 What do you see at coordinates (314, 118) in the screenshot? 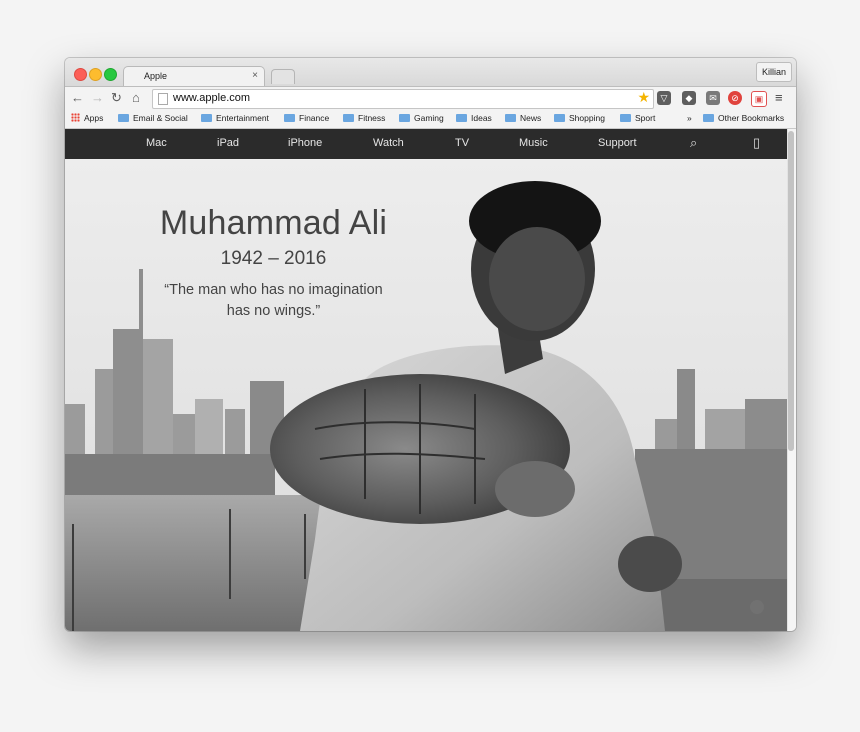
I see `bookmark-label: Finance` at bounding box center [314, 118].